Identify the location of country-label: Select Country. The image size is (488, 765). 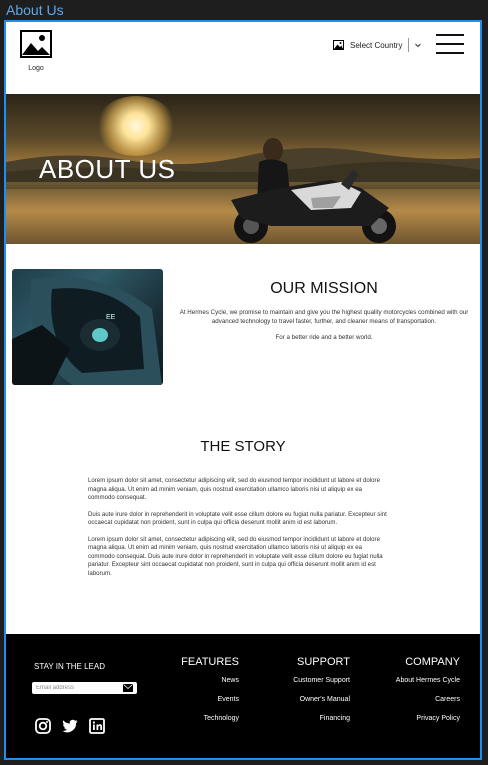
(376, 45).